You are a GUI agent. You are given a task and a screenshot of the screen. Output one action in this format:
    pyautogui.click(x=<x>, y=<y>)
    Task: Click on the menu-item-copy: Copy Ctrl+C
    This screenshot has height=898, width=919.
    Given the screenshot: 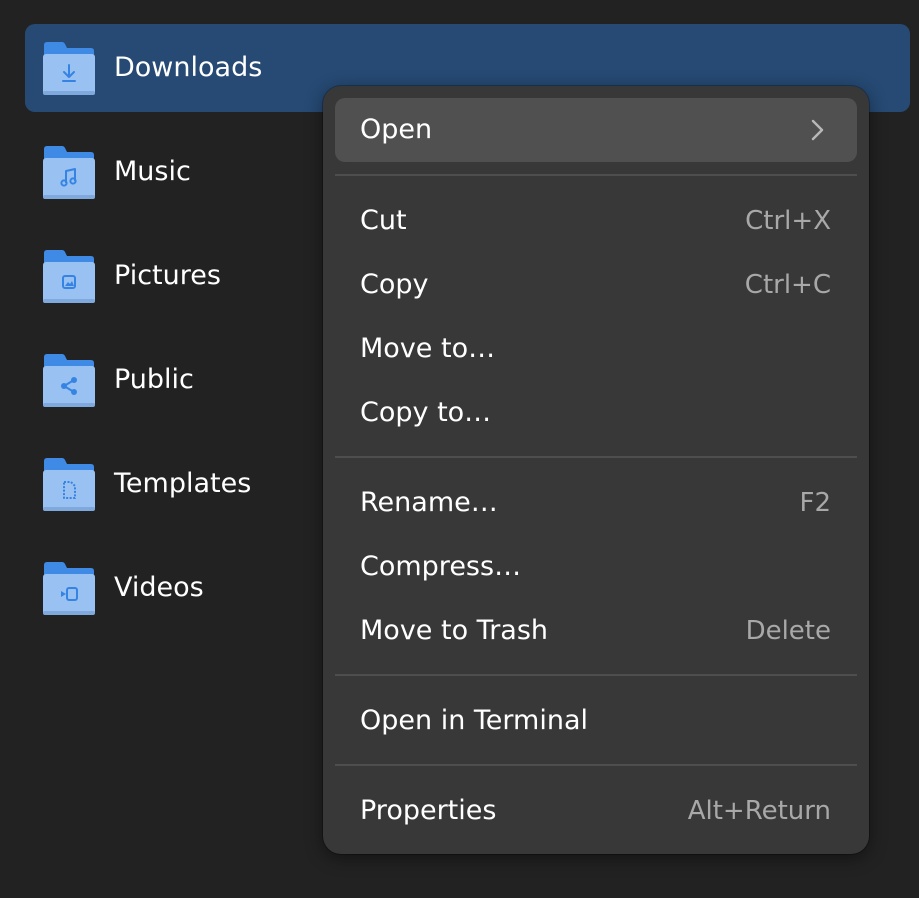 What is the action you would take?
    pyautogui.click(x=596, y=285)
    